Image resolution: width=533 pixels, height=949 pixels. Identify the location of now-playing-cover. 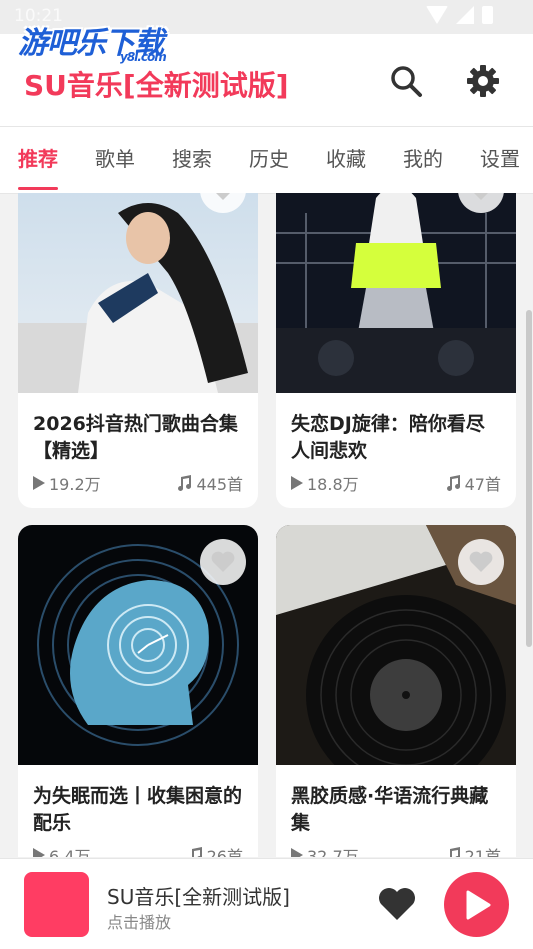
(56, 904).